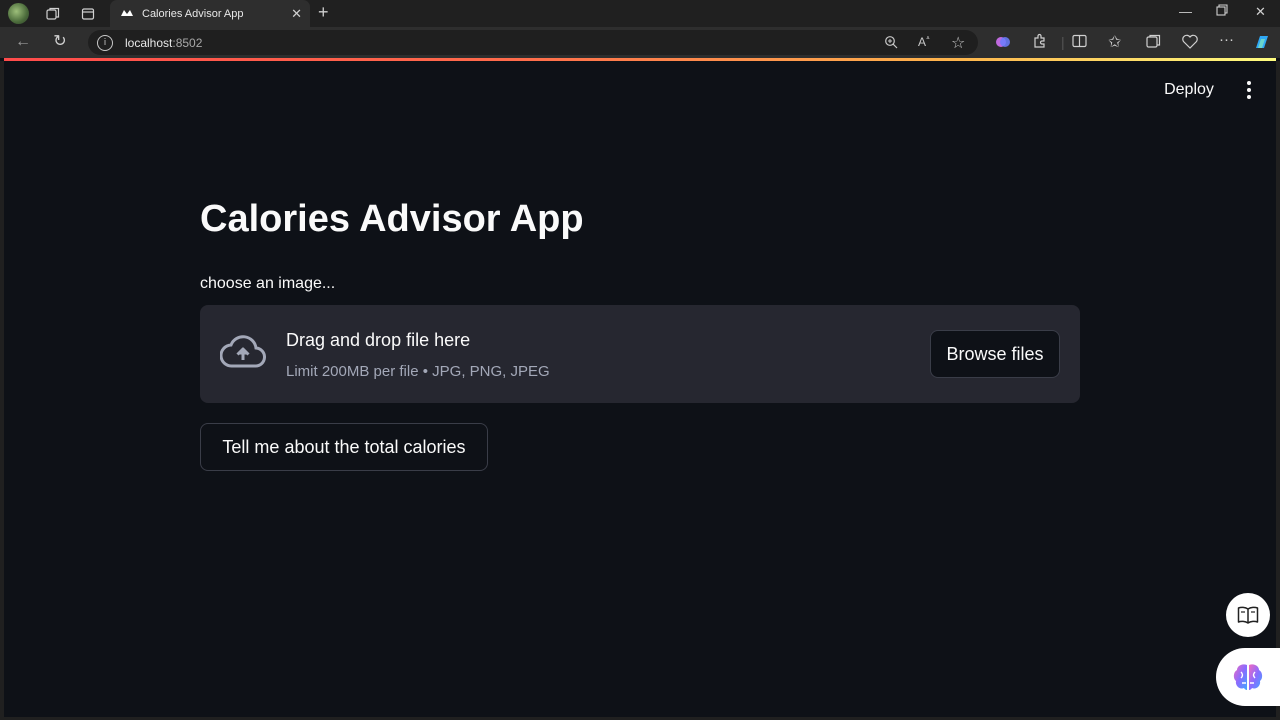 This screenshot has width=1280, height=720. Describe the element at coordinates (891, 43) in the screenshot. I see `zoom-icon` at that location.